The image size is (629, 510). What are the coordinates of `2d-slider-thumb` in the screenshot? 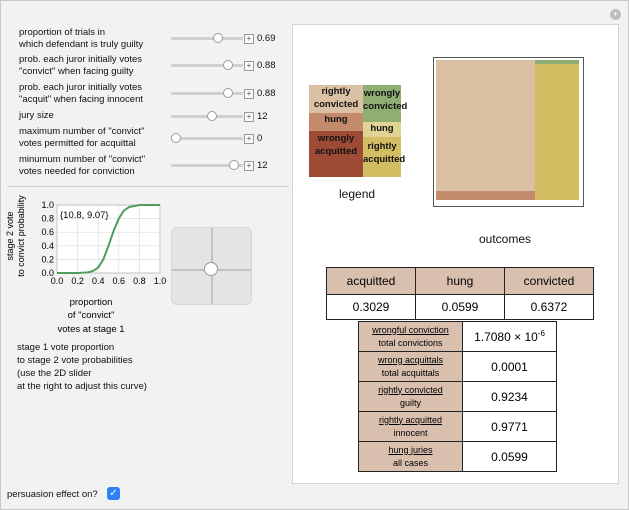 It's located at (211, 269).